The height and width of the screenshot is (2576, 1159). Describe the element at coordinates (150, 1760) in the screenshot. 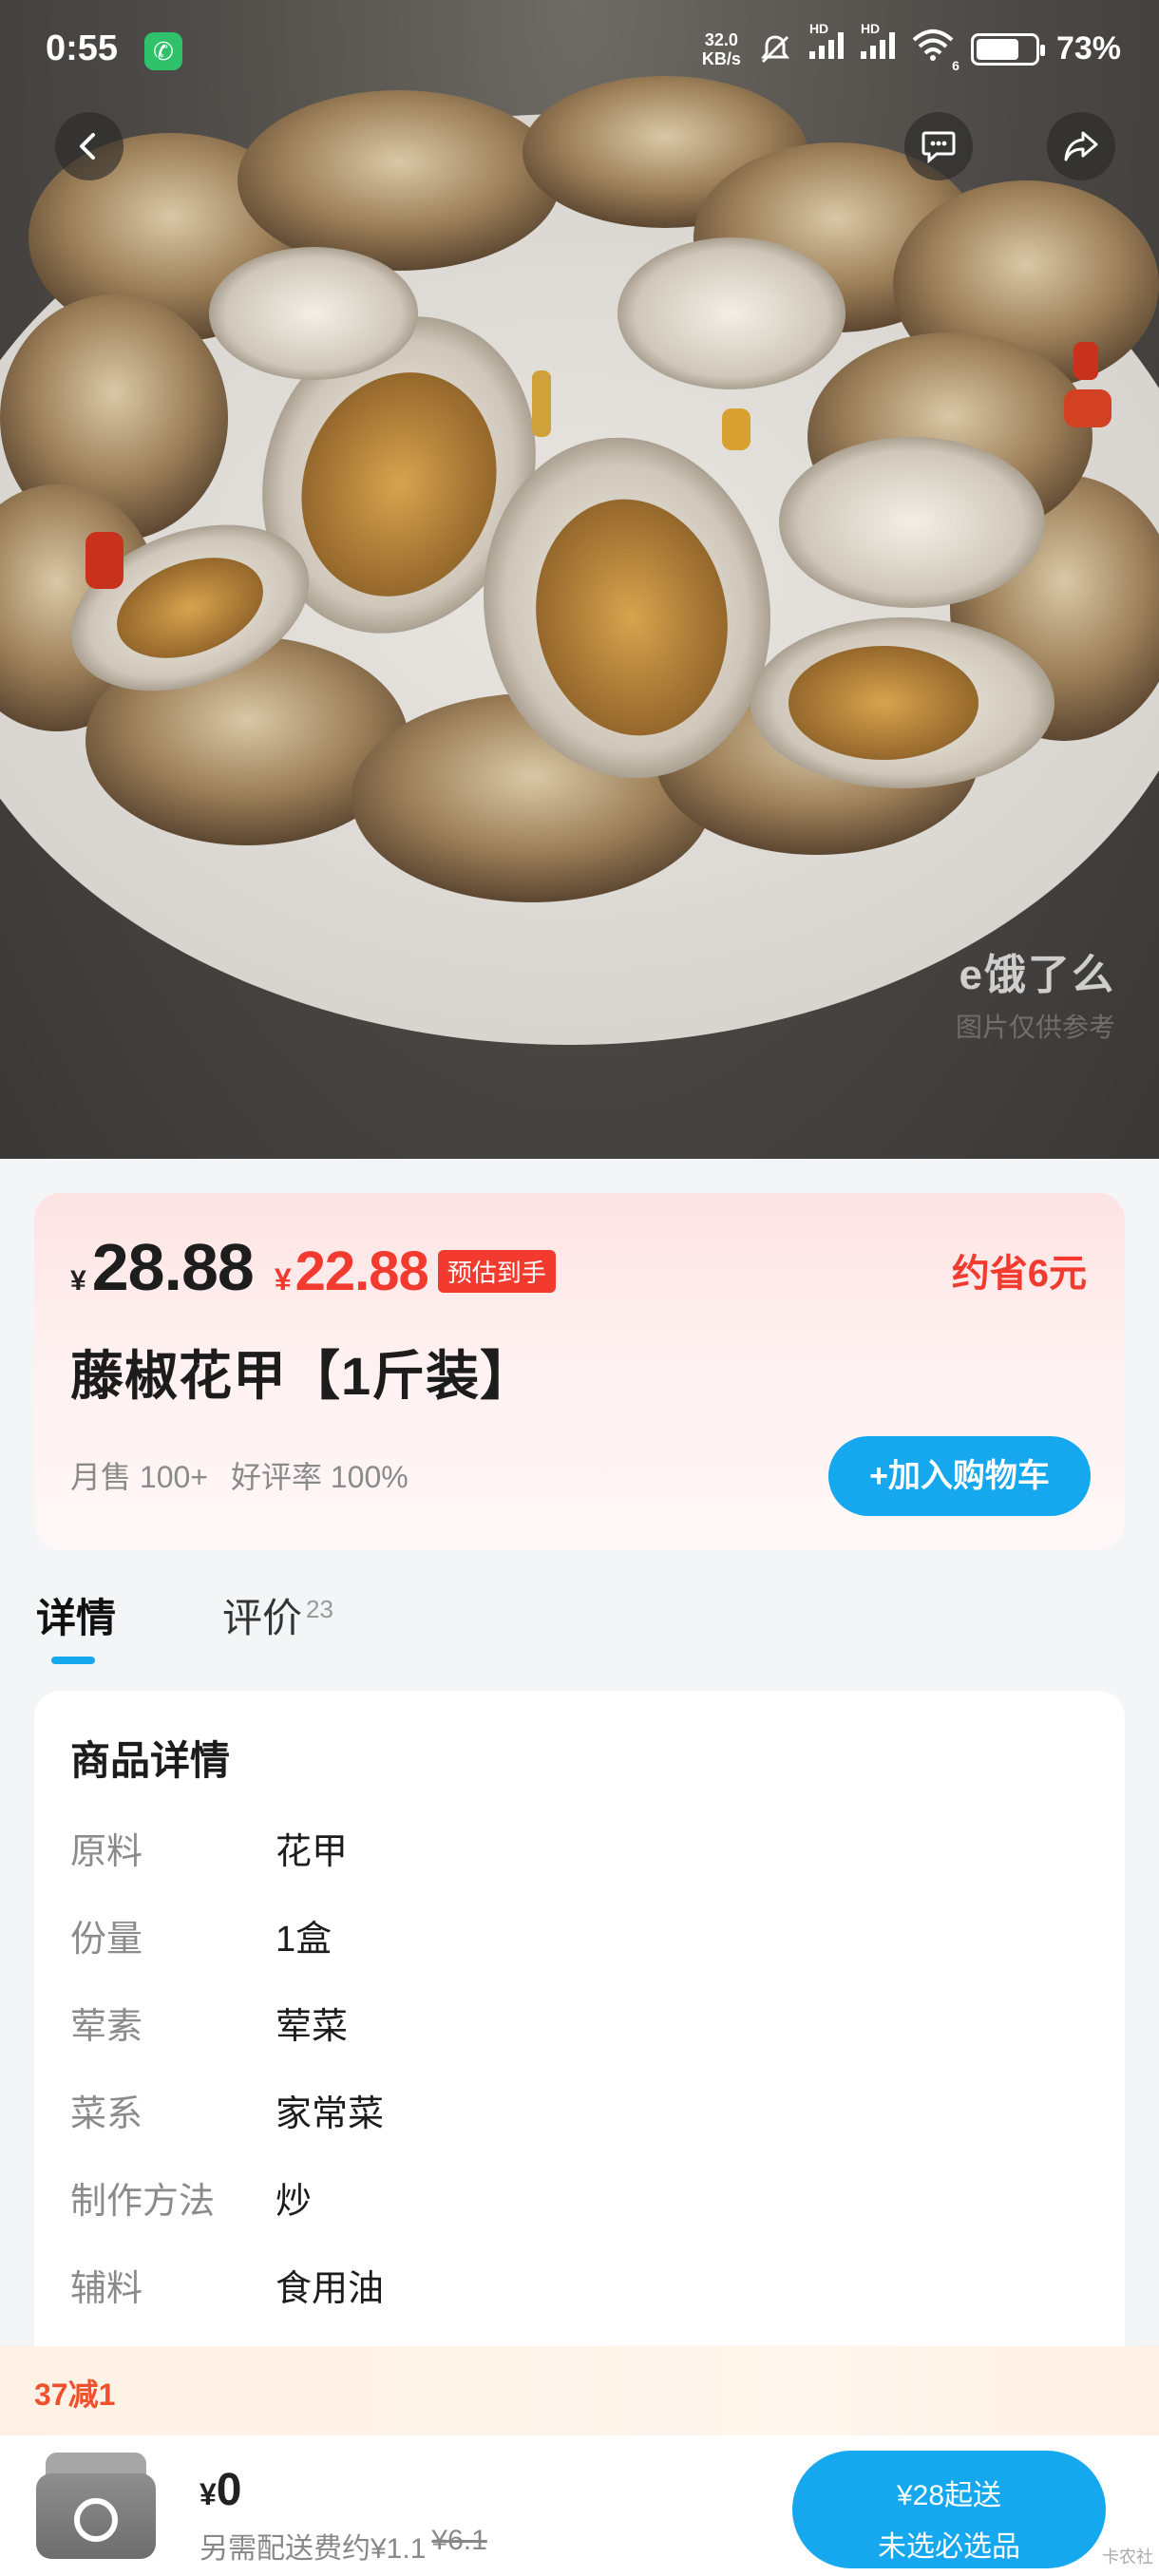

I see `details-title: 商品详情` at that location.